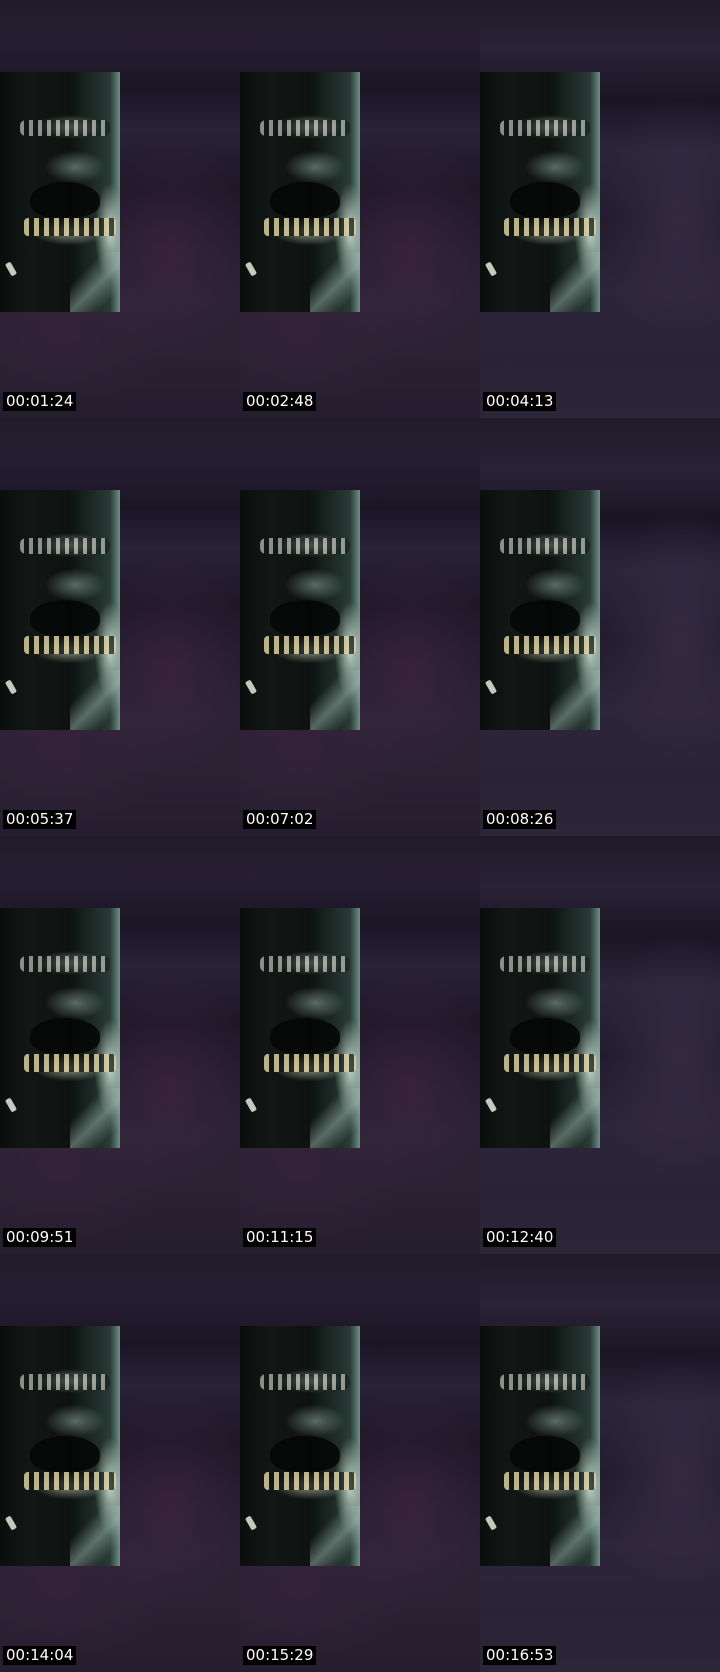 The image size is (720, 1672). What do you see at coordinates (280, 1655) in the screenshot?
I see `timestamp-label: 00:15:29` at bounding box center [280, 1655].